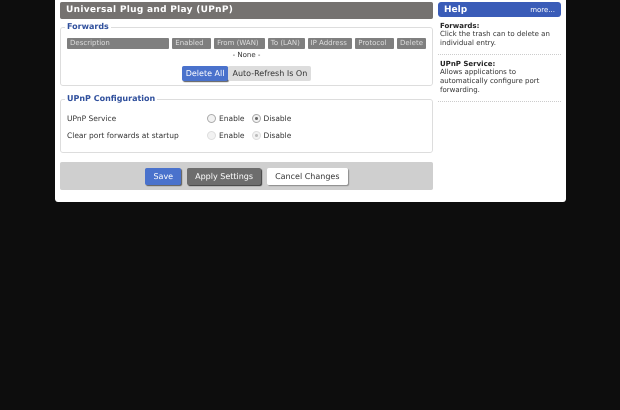 This screenshot has height=410, width=620. What do you see at coordinates (111, 98) in the screenshot?
I see `group-legend: UPnP Configuration` at bounding box center [111, 98].